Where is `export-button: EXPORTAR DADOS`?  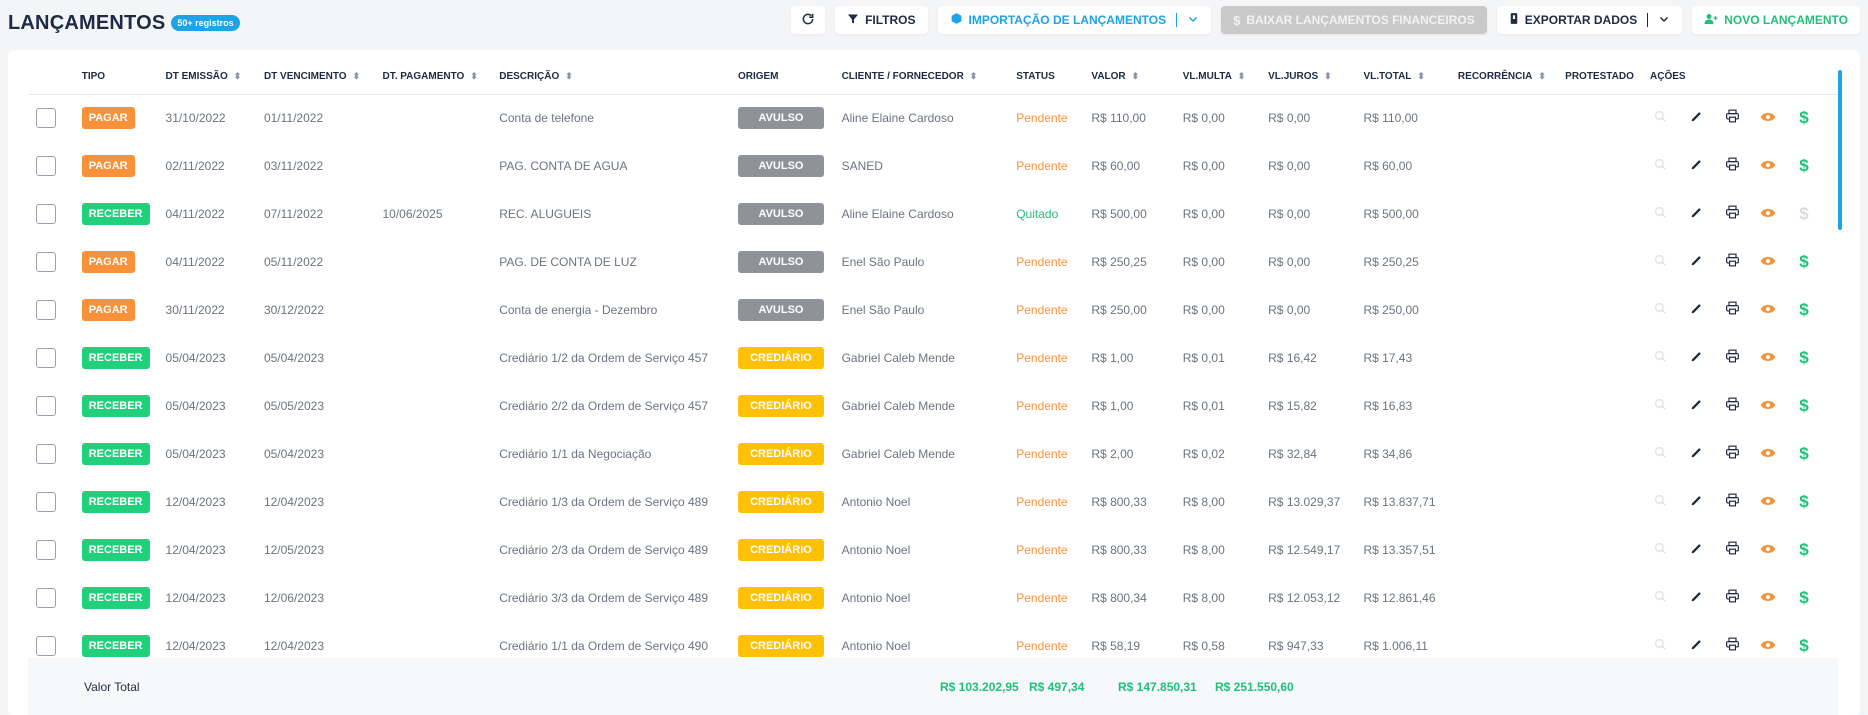
export-button: EXPORTAR DADOS is located at coordinates (1589, 20).